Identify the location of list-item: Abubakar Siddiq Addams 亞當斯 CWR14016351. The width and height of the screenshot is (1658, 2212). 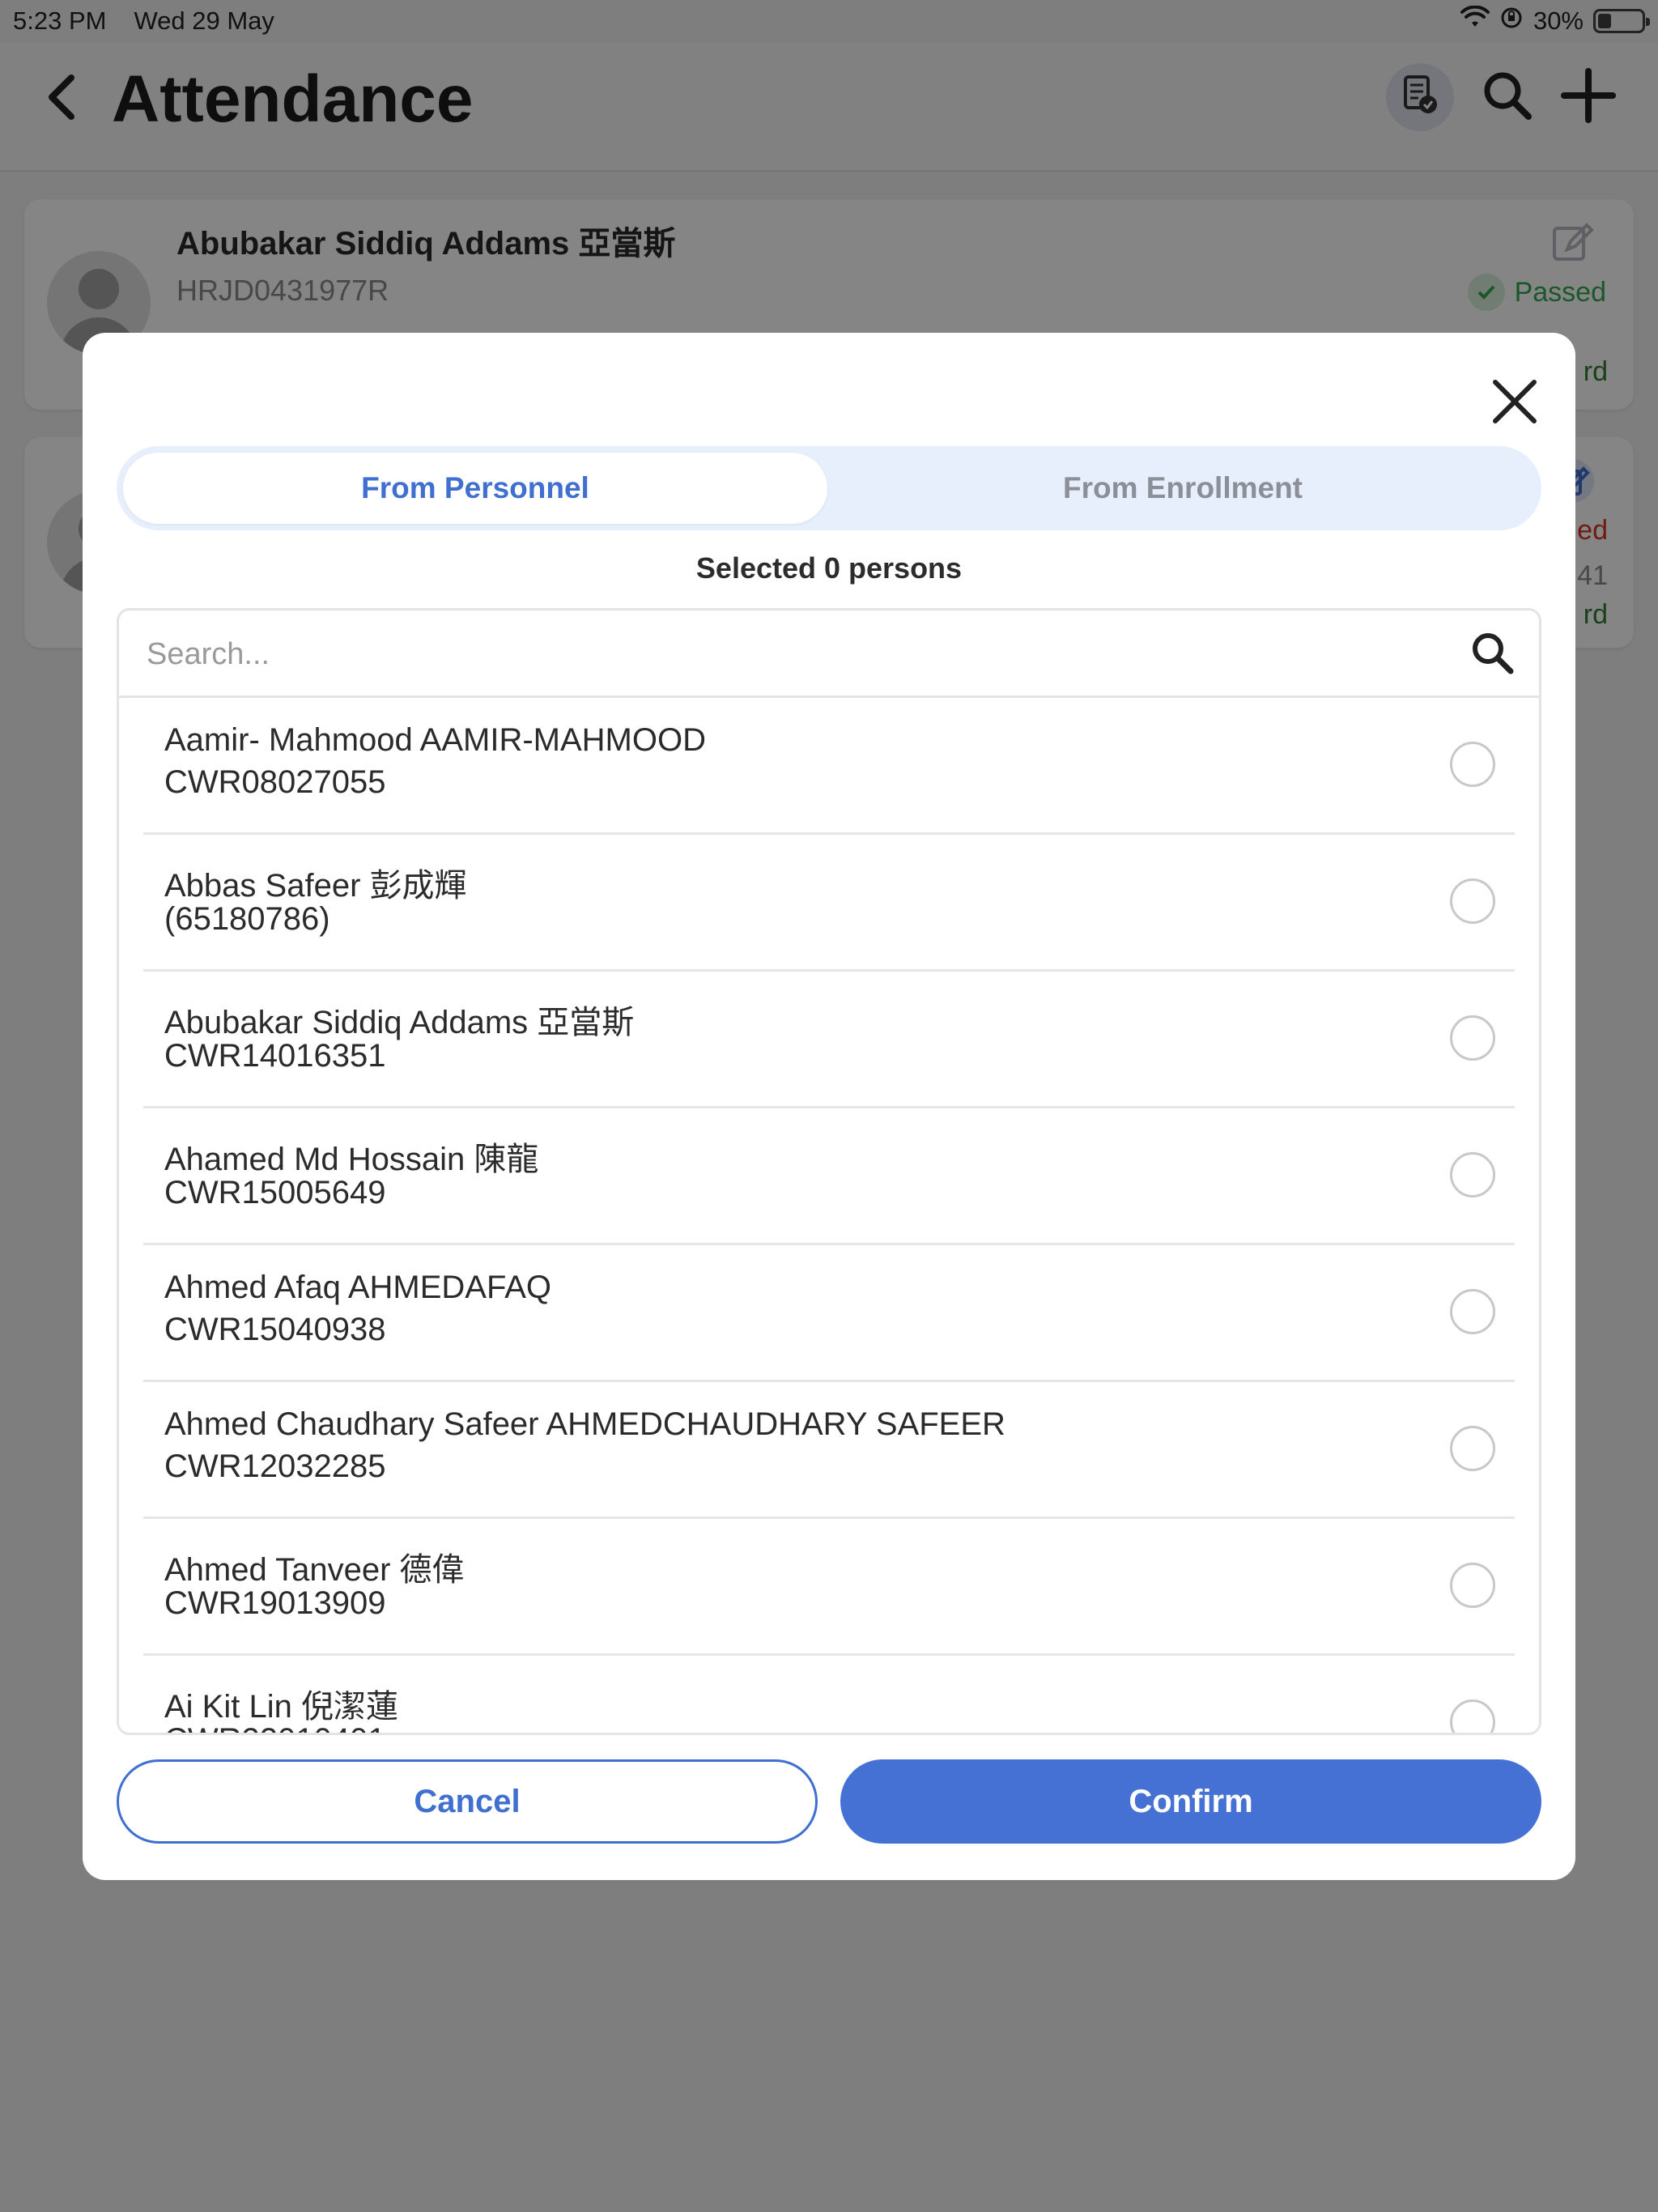
(829, 1040).